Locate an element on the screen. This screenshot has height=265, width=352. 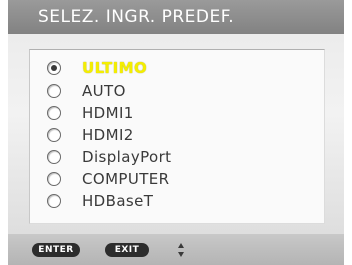
option-computer: COMPUTER is located at coordinates (177, 180).